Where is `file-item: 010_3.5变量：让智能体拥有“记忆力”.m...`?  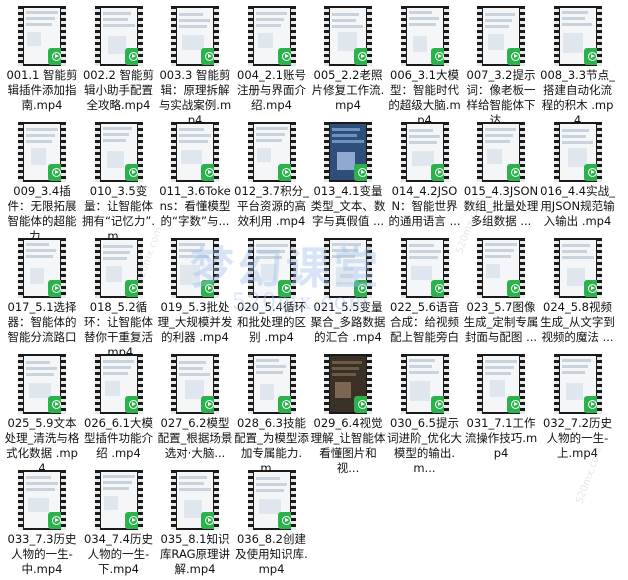 file-item: 010_3.5变量：让智能体拥有“记忆力”.m... is located at coordinates (119, 179).